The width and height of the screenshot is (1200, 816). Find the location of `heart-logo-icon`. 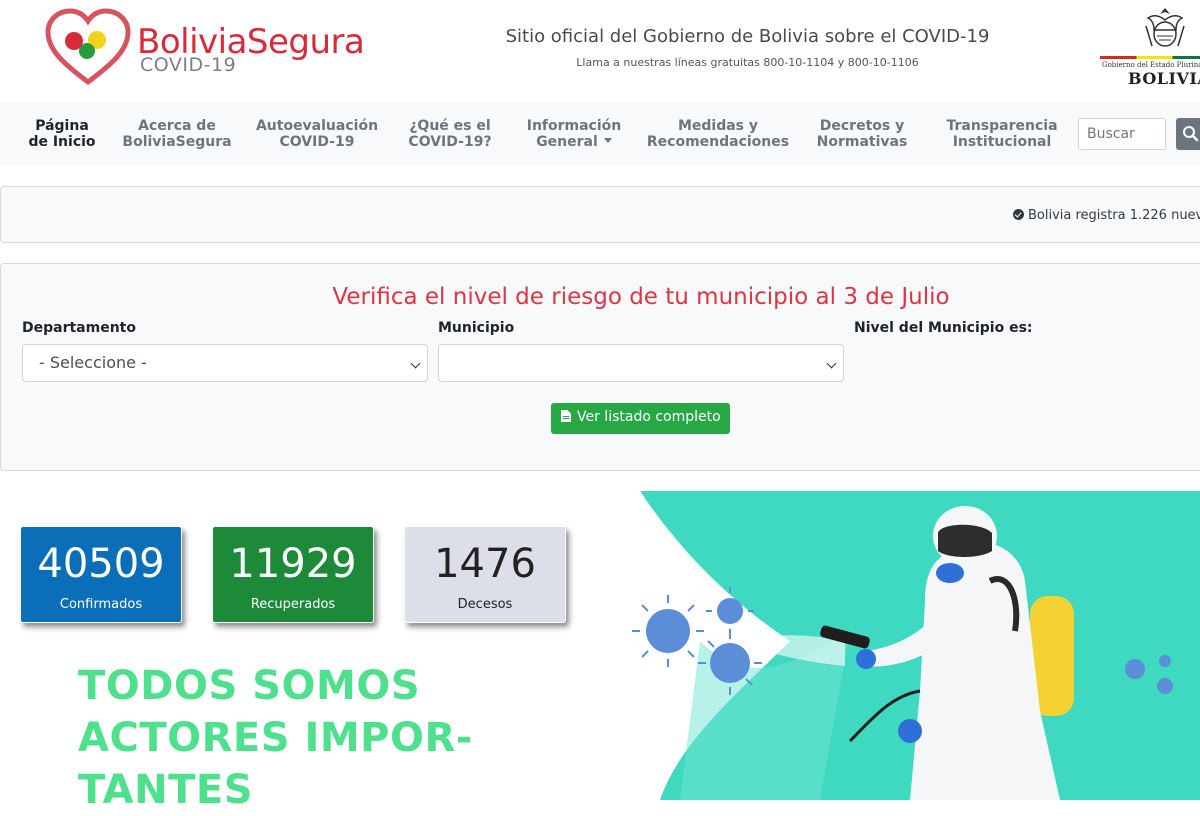

heart-logo-icon is located at coordinates (88, 47).